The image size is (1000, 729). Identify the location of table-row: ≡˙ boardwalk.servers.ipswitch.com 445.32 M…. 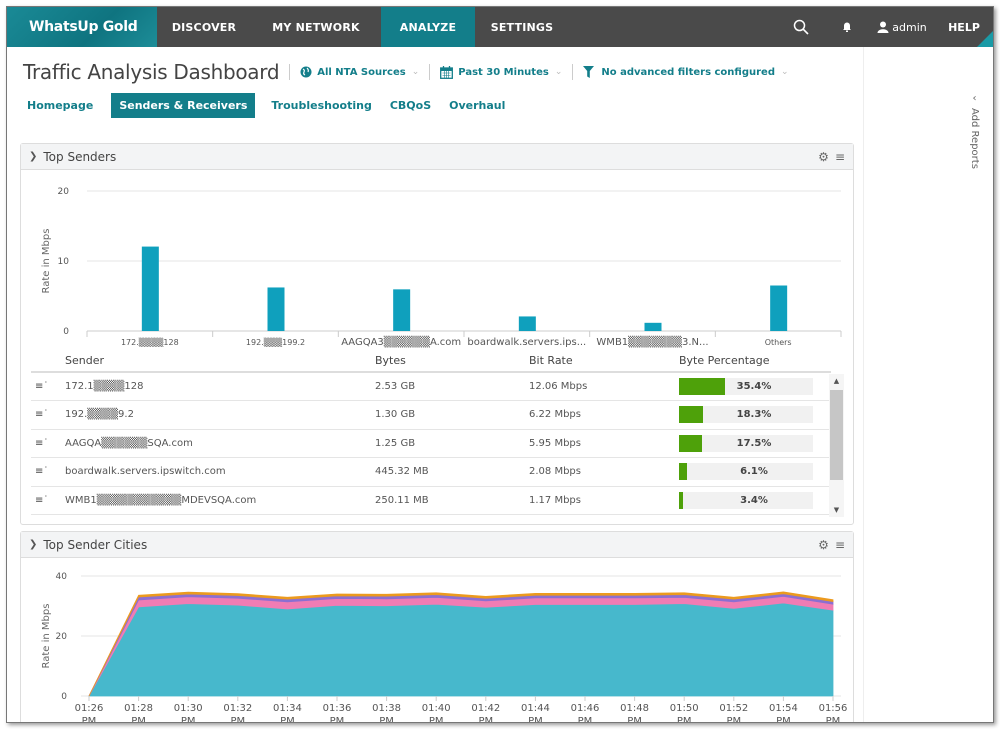
(431, 472).